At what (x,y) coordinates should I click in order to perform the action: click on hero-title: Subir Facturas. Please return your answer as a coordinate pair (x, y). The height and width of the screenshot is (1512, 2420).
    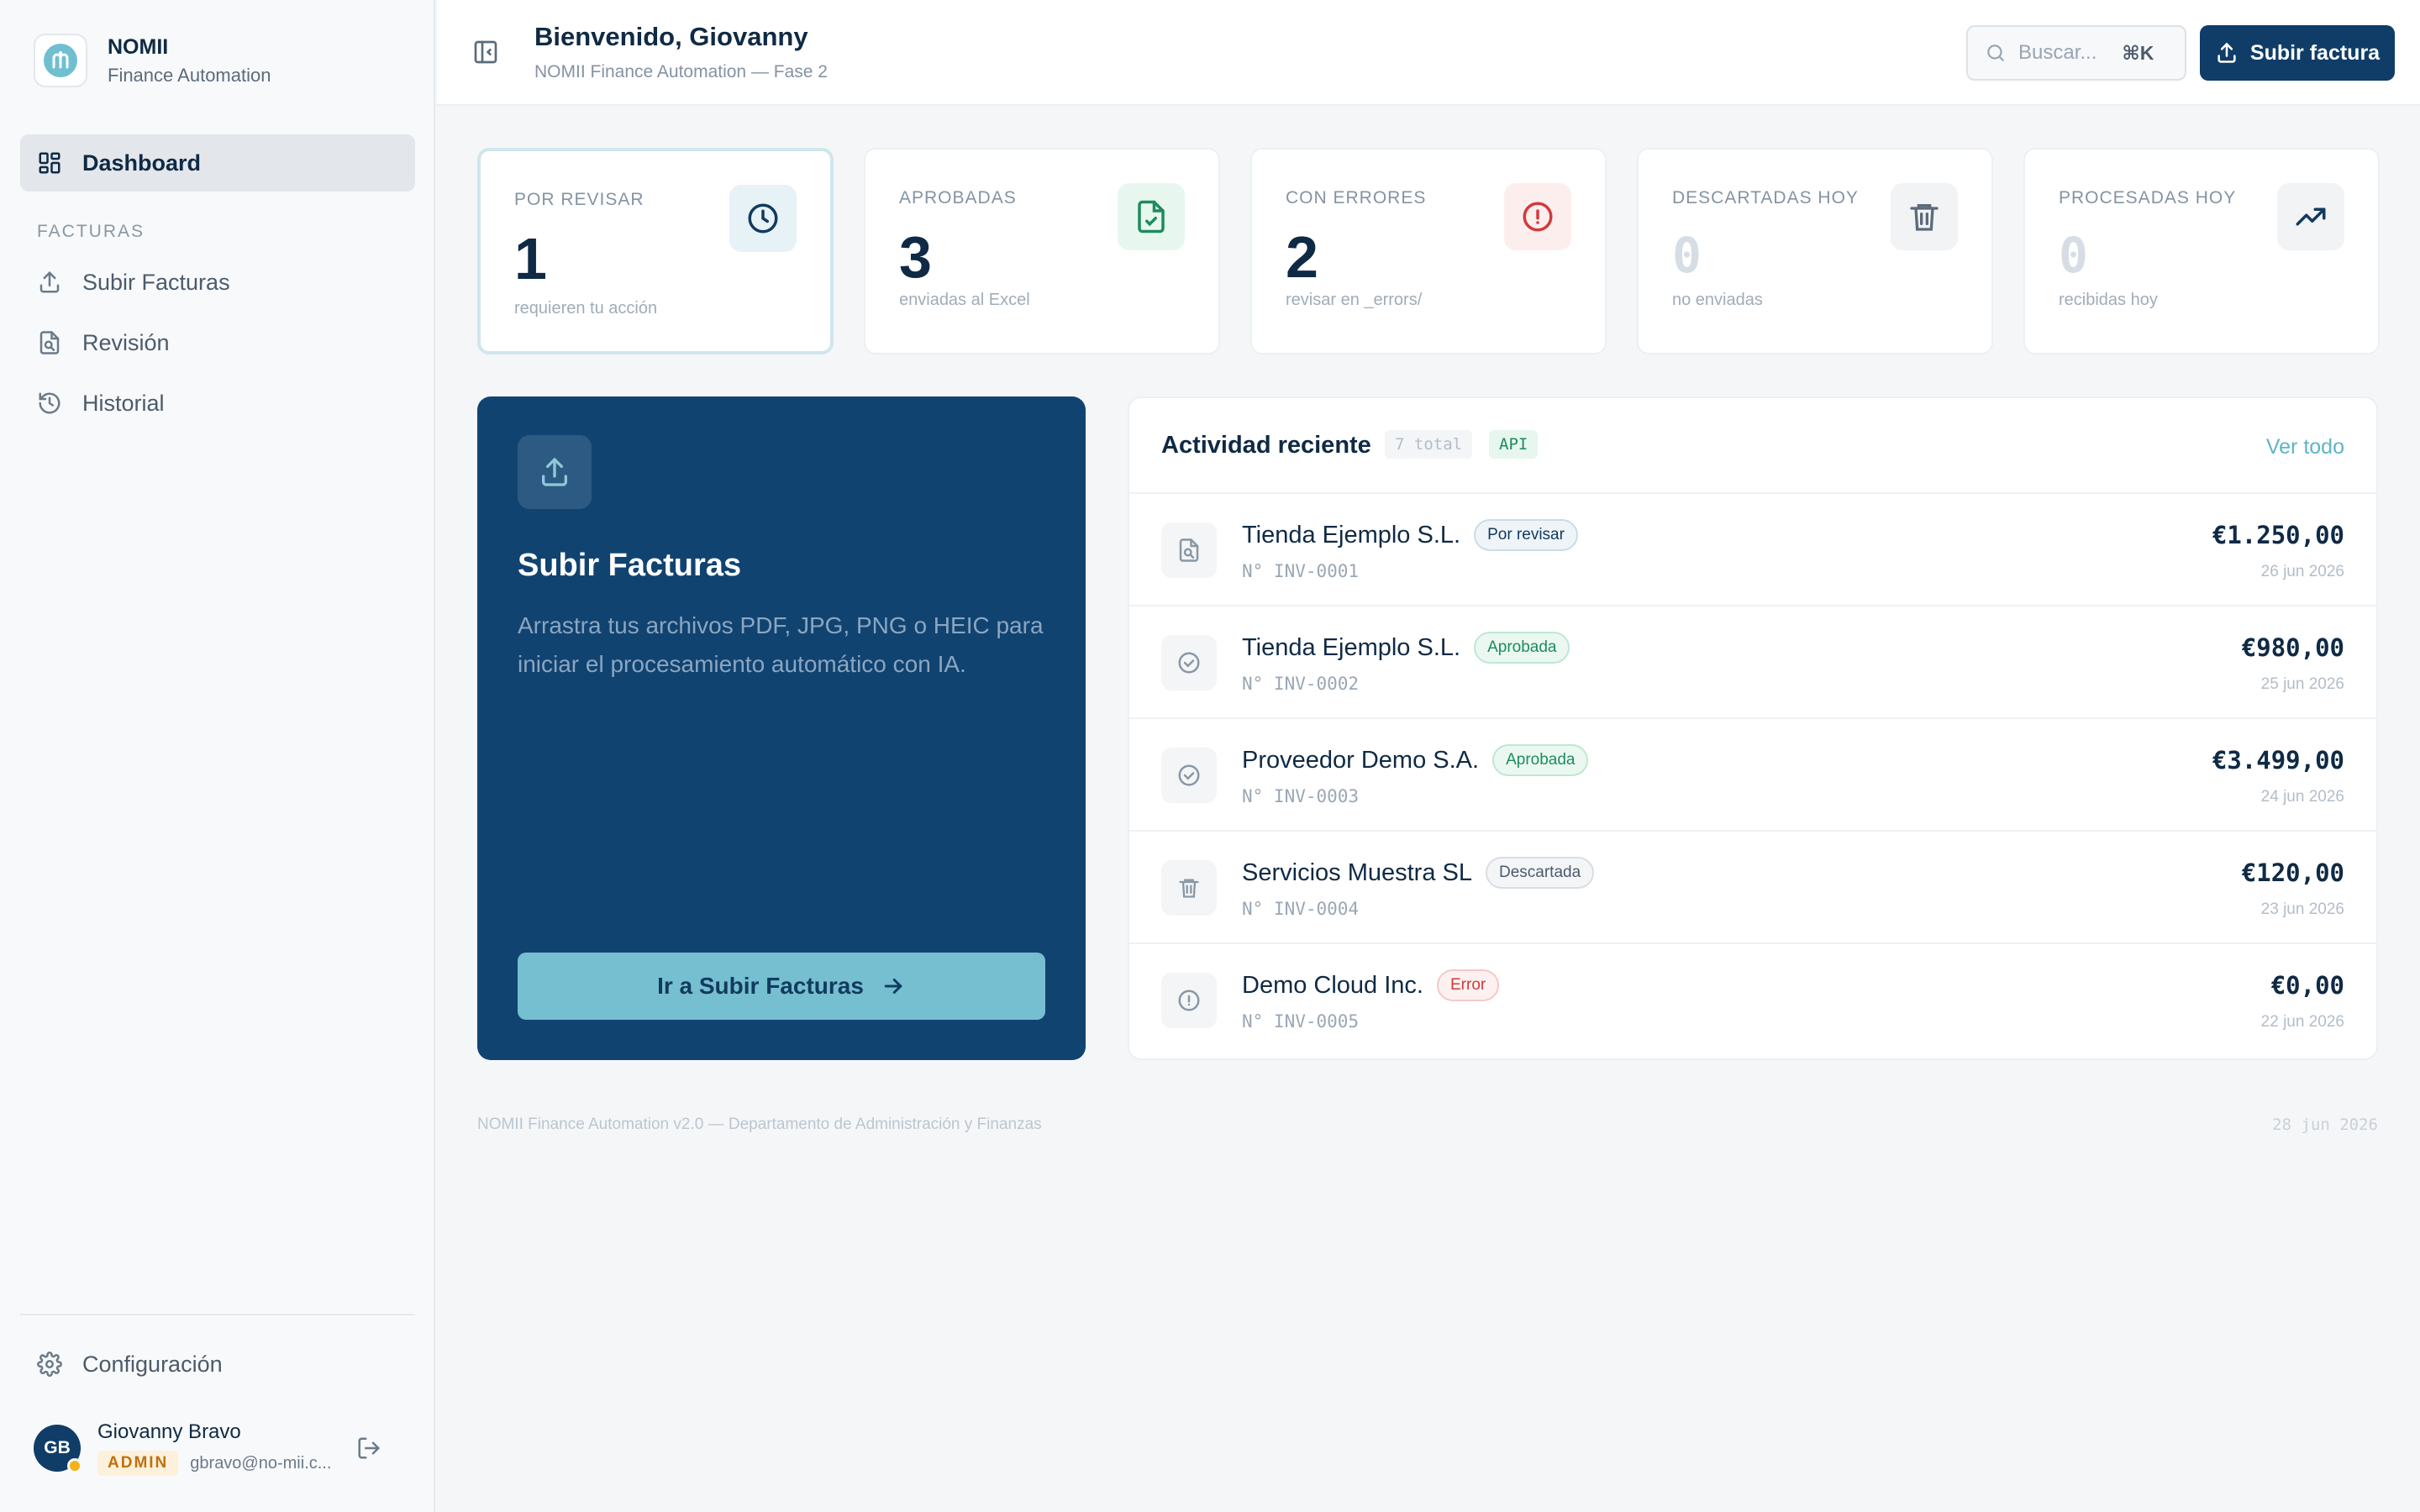
    Looking at the image, I should click on (630, 565).